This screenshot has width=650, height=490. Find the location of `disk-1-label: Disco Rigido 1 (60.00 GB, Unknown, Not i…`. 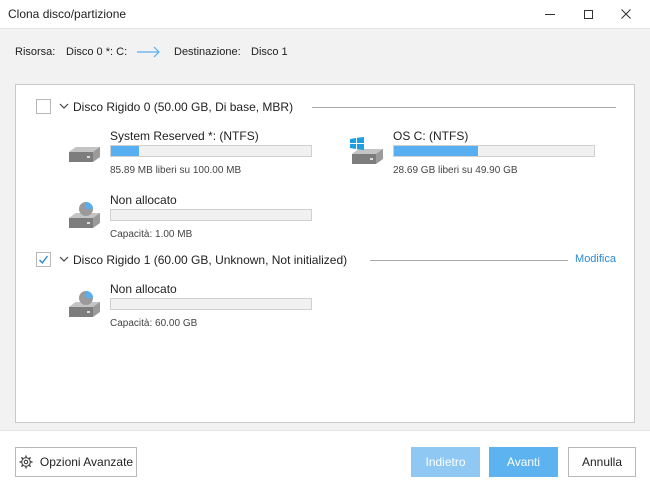

disk-1-label: Disco Rigido 1 (60.00 GB, Unknown, Not i… is located at coordinates (210, 260).